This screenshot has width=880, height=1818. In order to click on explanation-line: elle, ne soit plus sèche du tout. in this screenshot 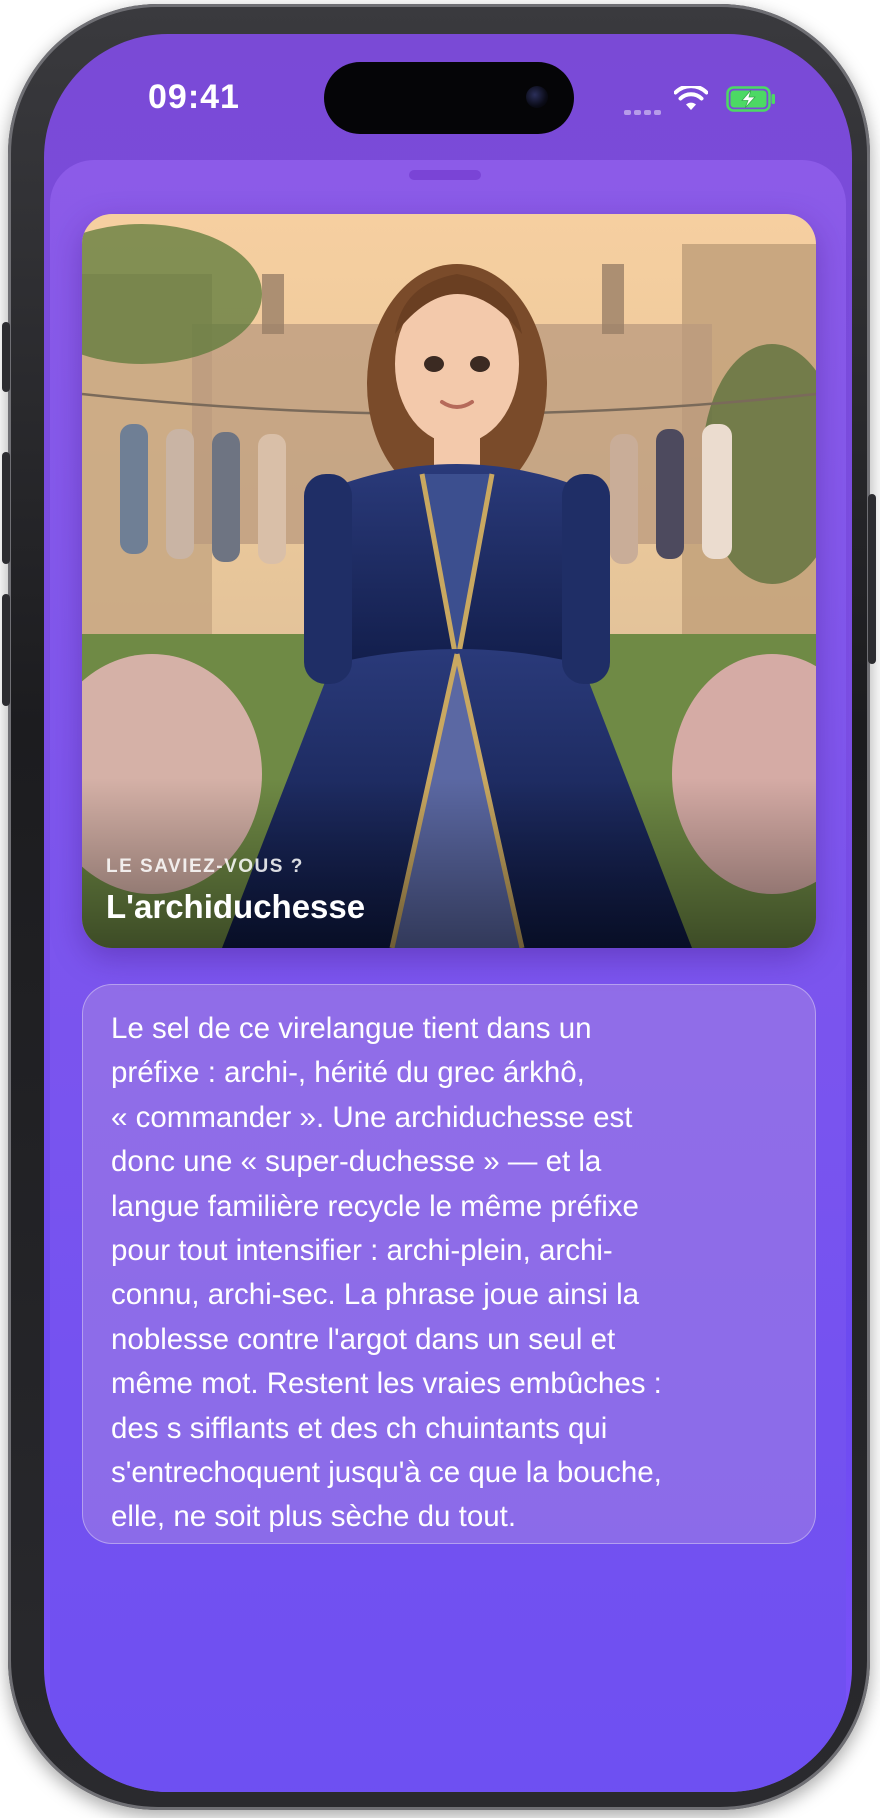, I will do `click(314, 1517)`.